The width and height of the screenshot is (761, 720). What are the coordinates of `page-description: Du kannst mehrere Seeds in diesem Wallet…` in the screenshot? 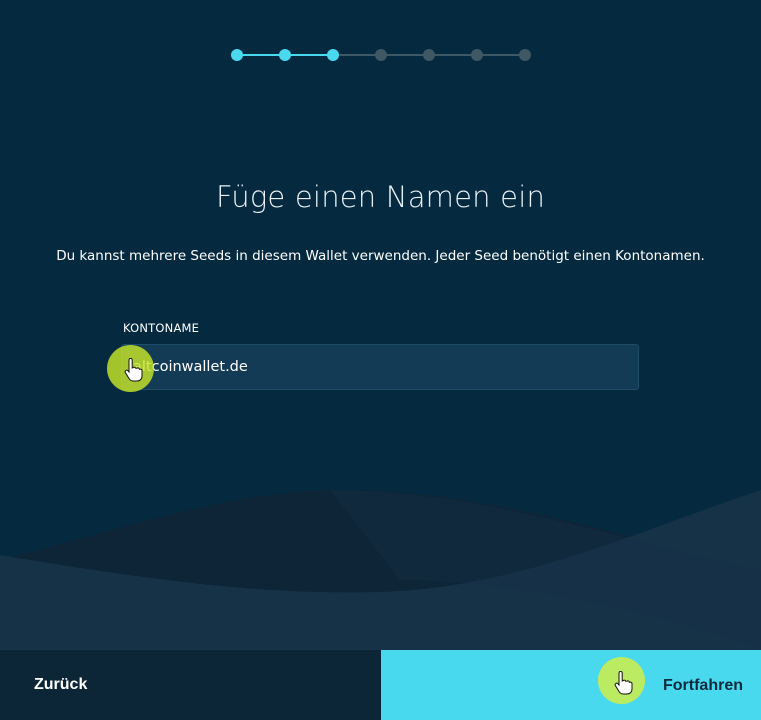 It's located at (380, 256).